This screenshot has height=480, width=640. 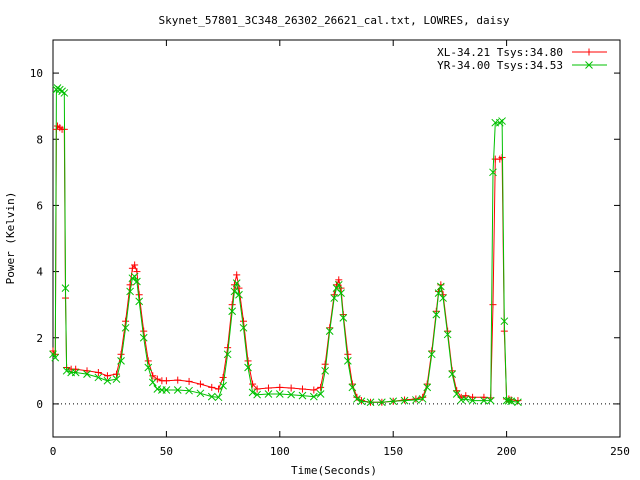 I want to click on y-tick-label: 4, so click(x=39, y=272).